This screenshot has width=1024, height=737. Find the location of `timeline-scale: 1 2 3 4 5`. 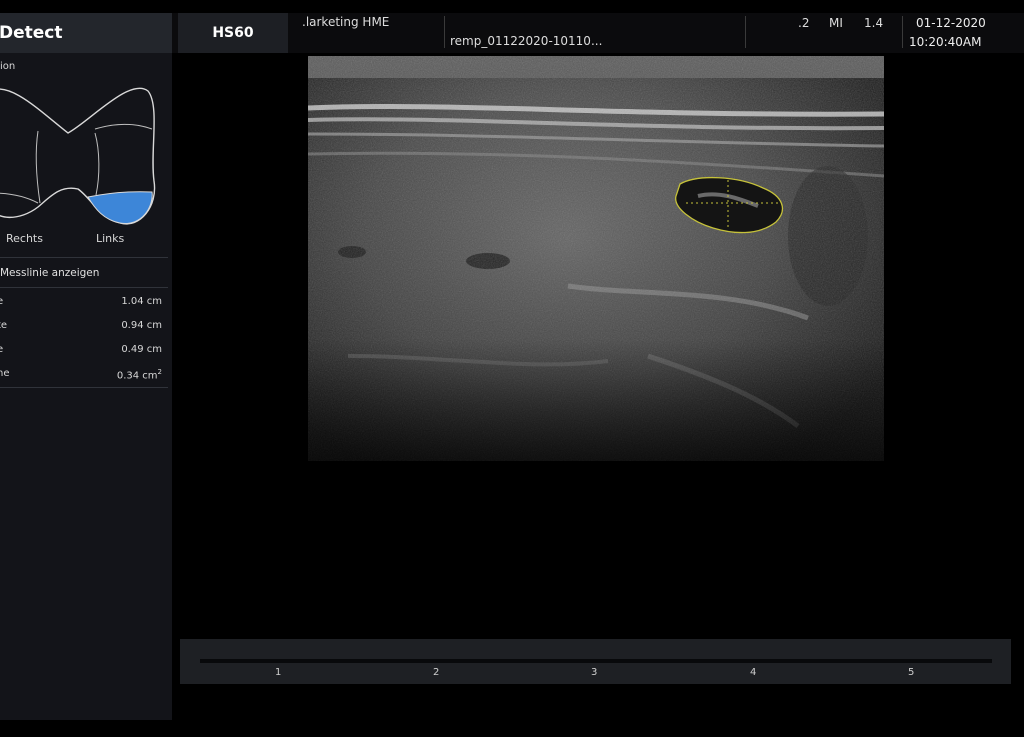

timeline-scale: 1 2 3 4 5 is located at coordinates (595, 661).